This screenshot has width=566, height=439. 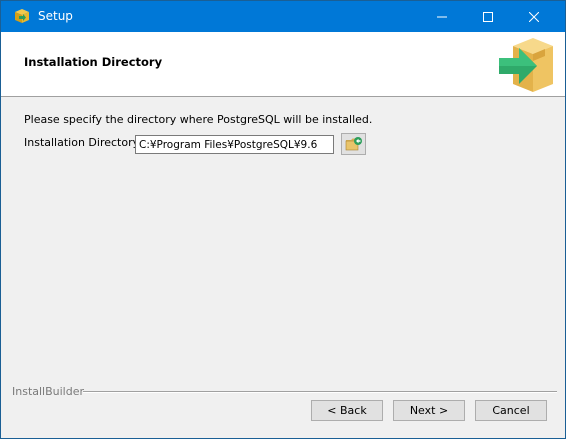 I want to click on minimize-button, so click(x=442, y=16).